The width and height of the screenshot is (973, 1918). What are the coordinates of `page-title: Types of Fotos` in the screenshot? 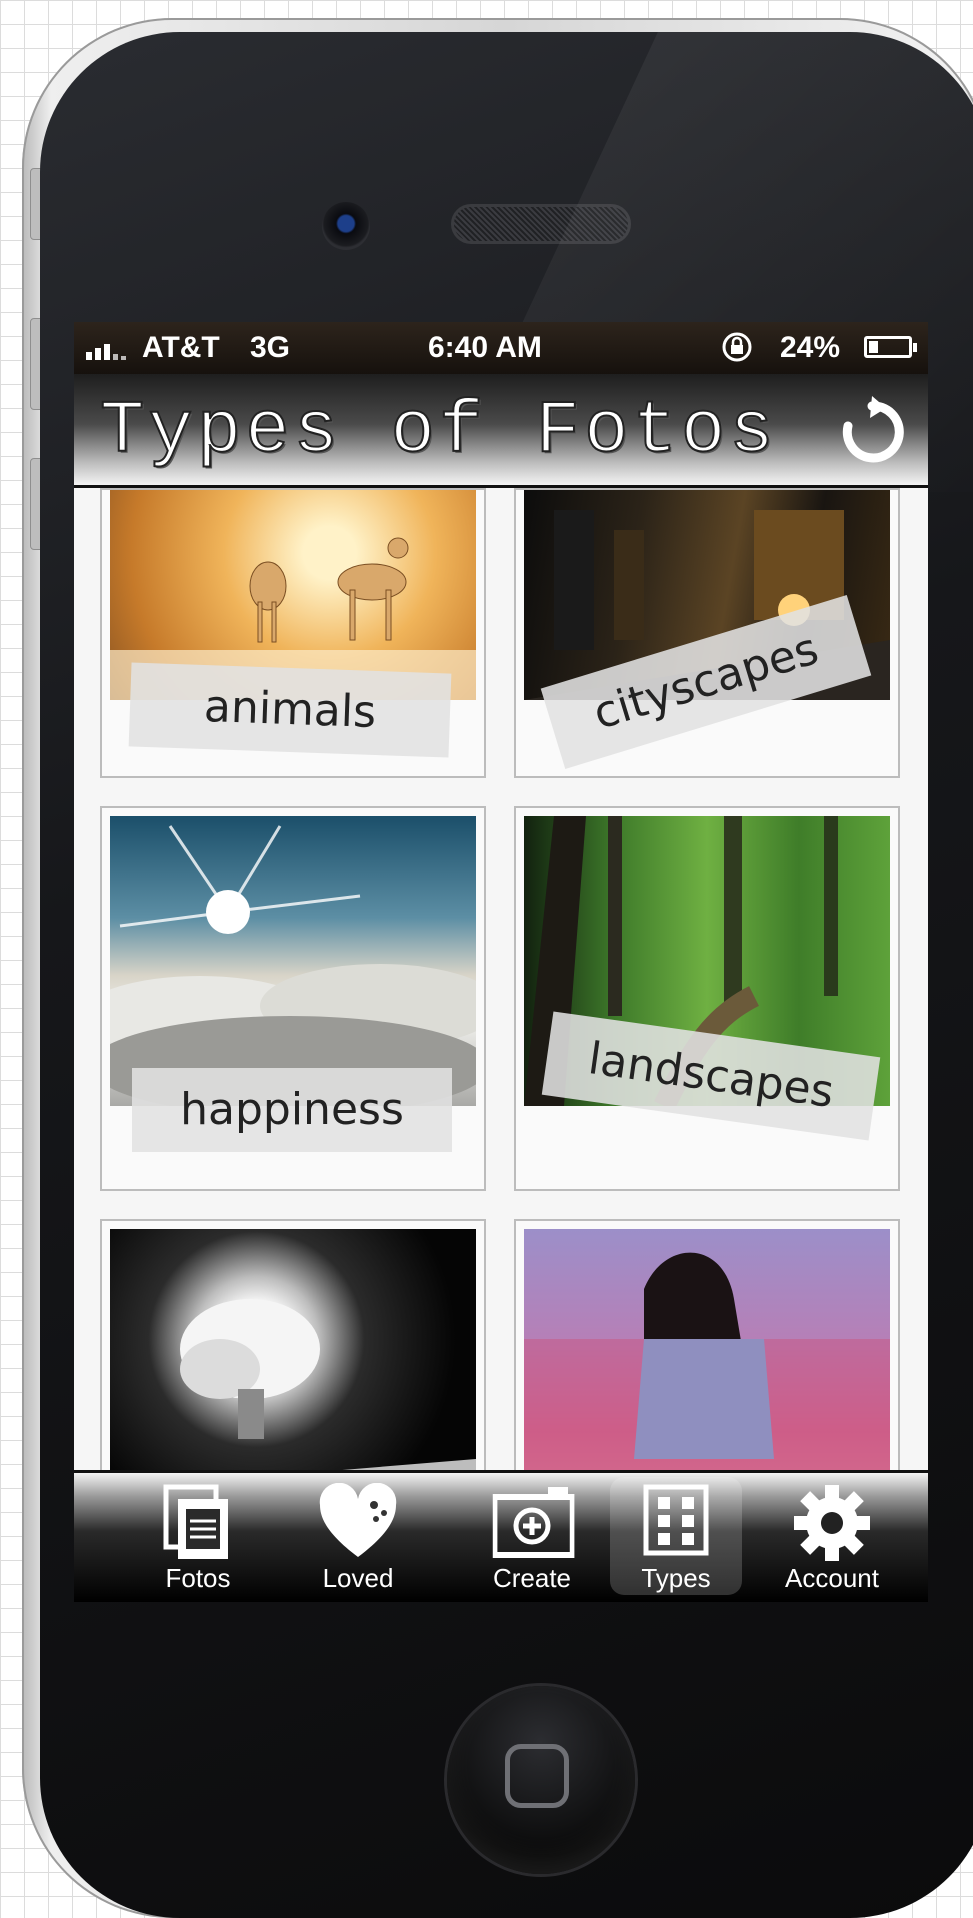 It's located at (438, 432).